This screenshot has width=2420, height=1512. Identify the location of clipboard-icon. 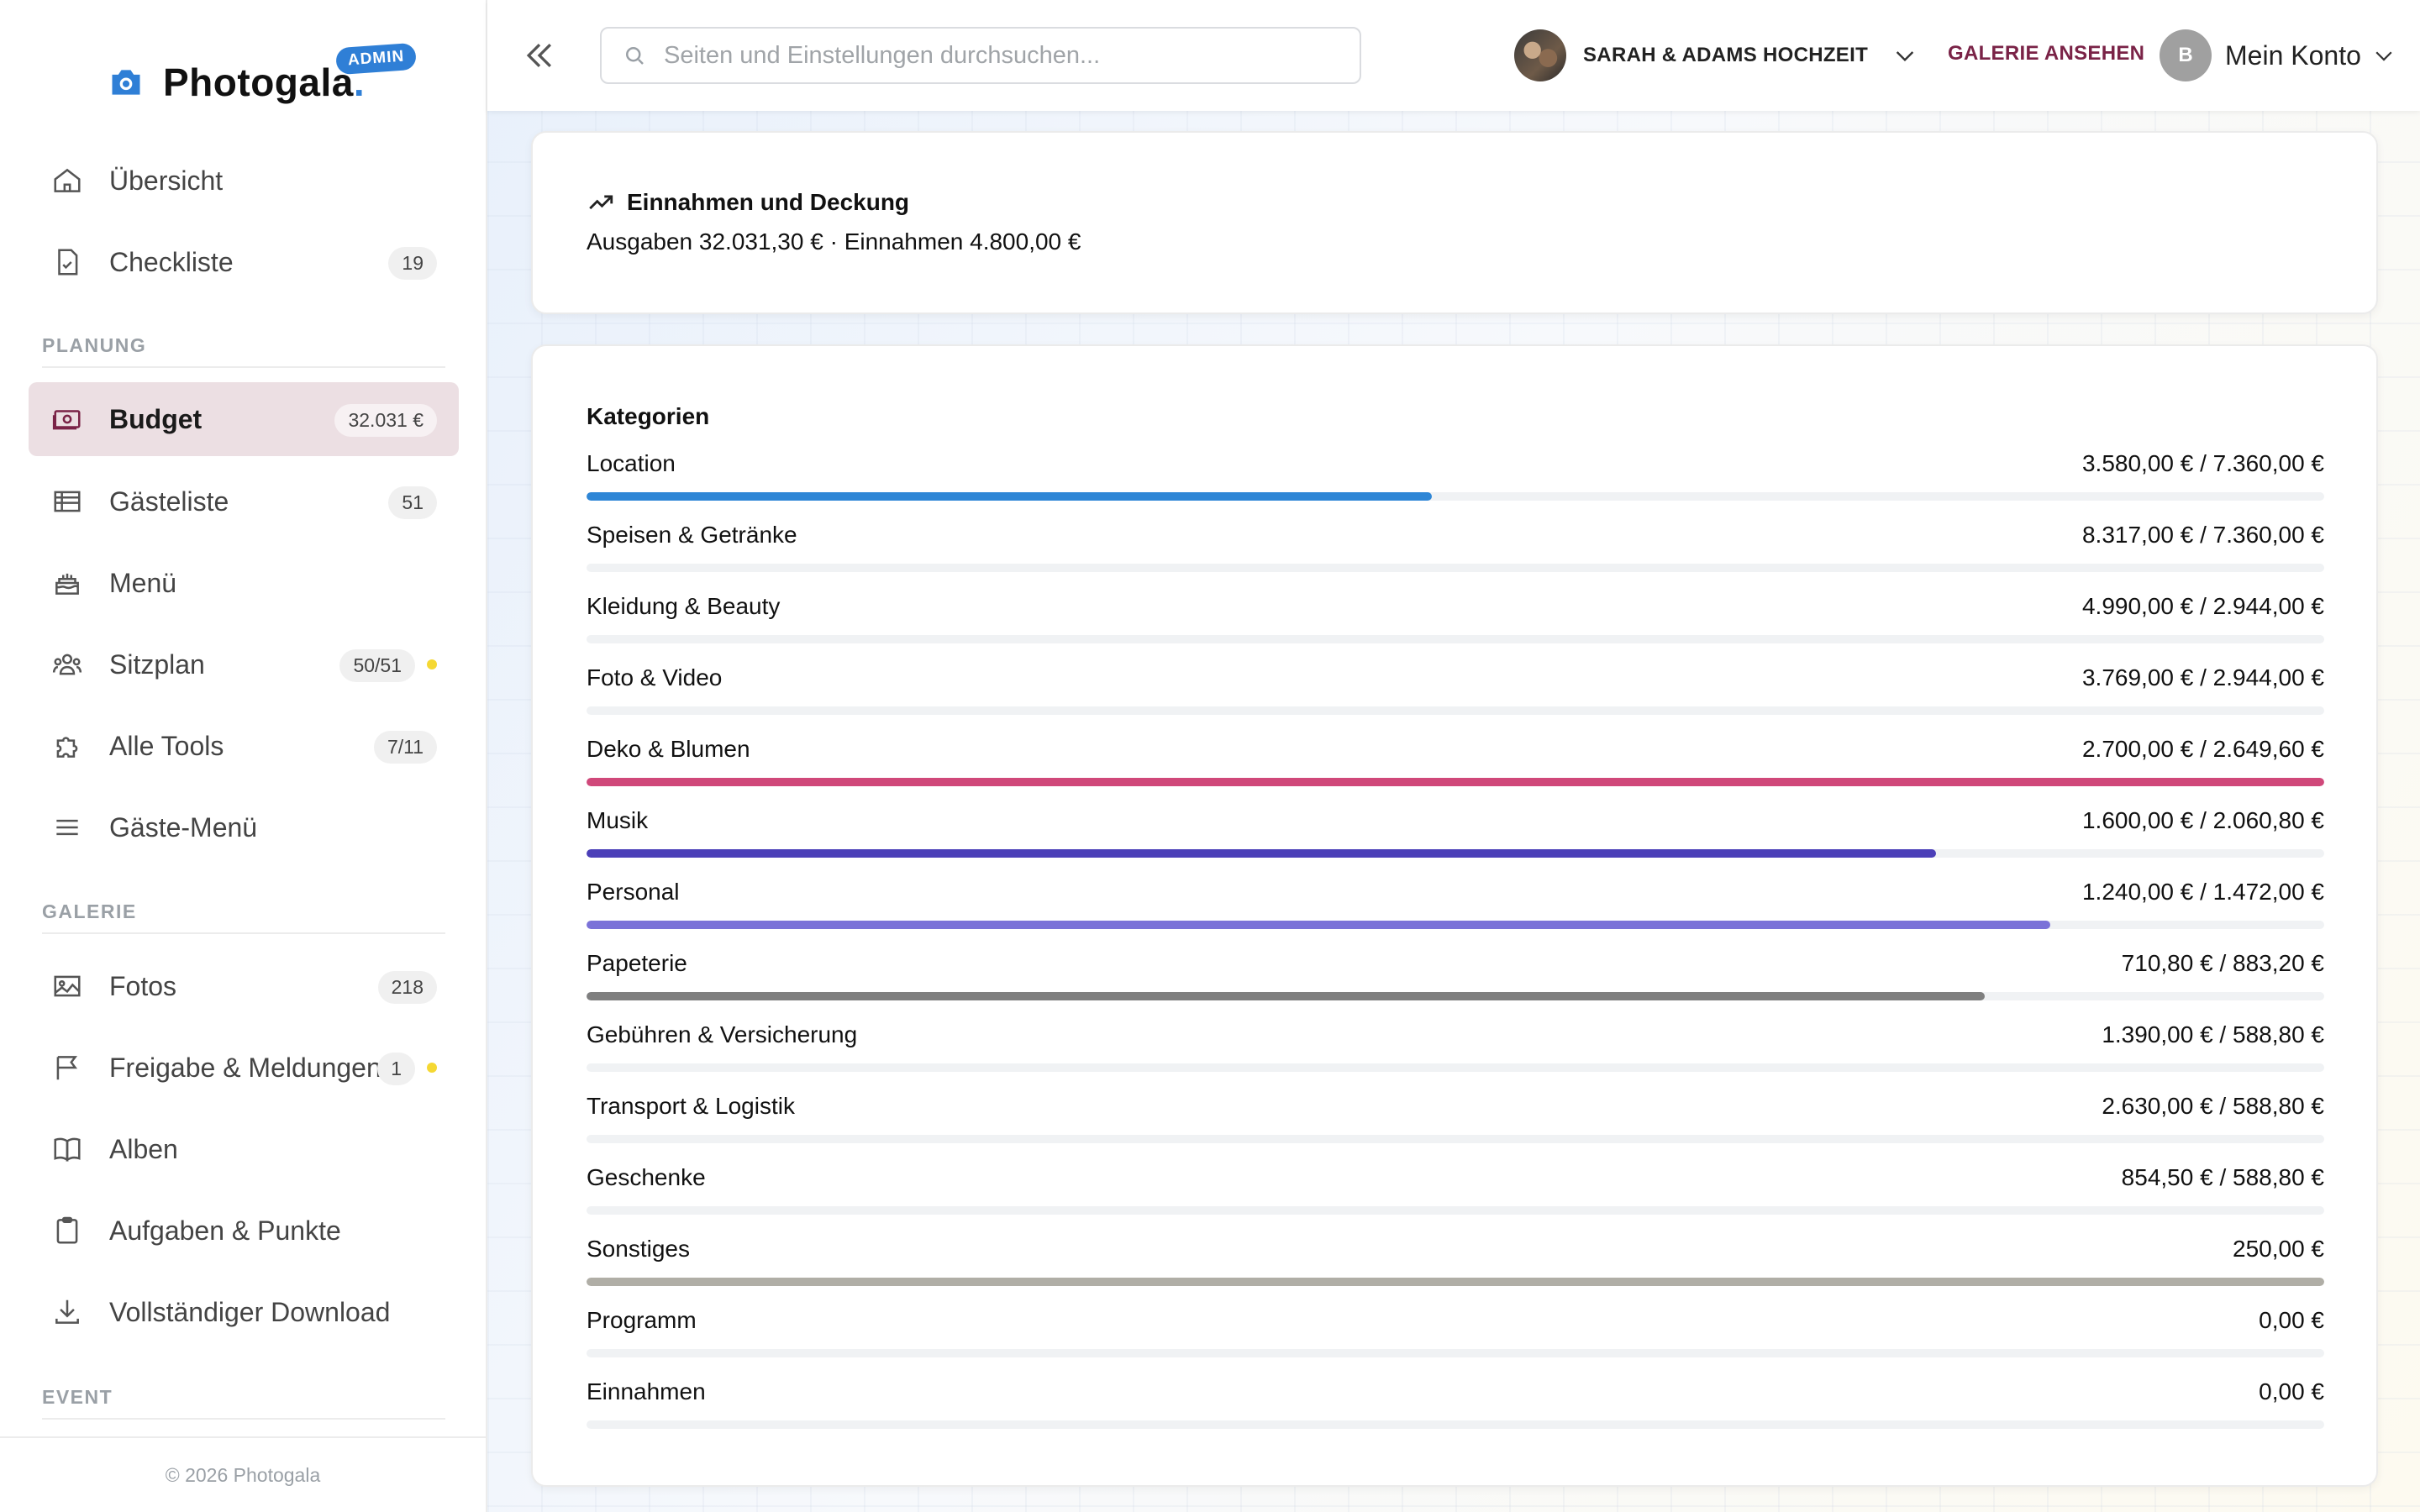
(67, 1230).